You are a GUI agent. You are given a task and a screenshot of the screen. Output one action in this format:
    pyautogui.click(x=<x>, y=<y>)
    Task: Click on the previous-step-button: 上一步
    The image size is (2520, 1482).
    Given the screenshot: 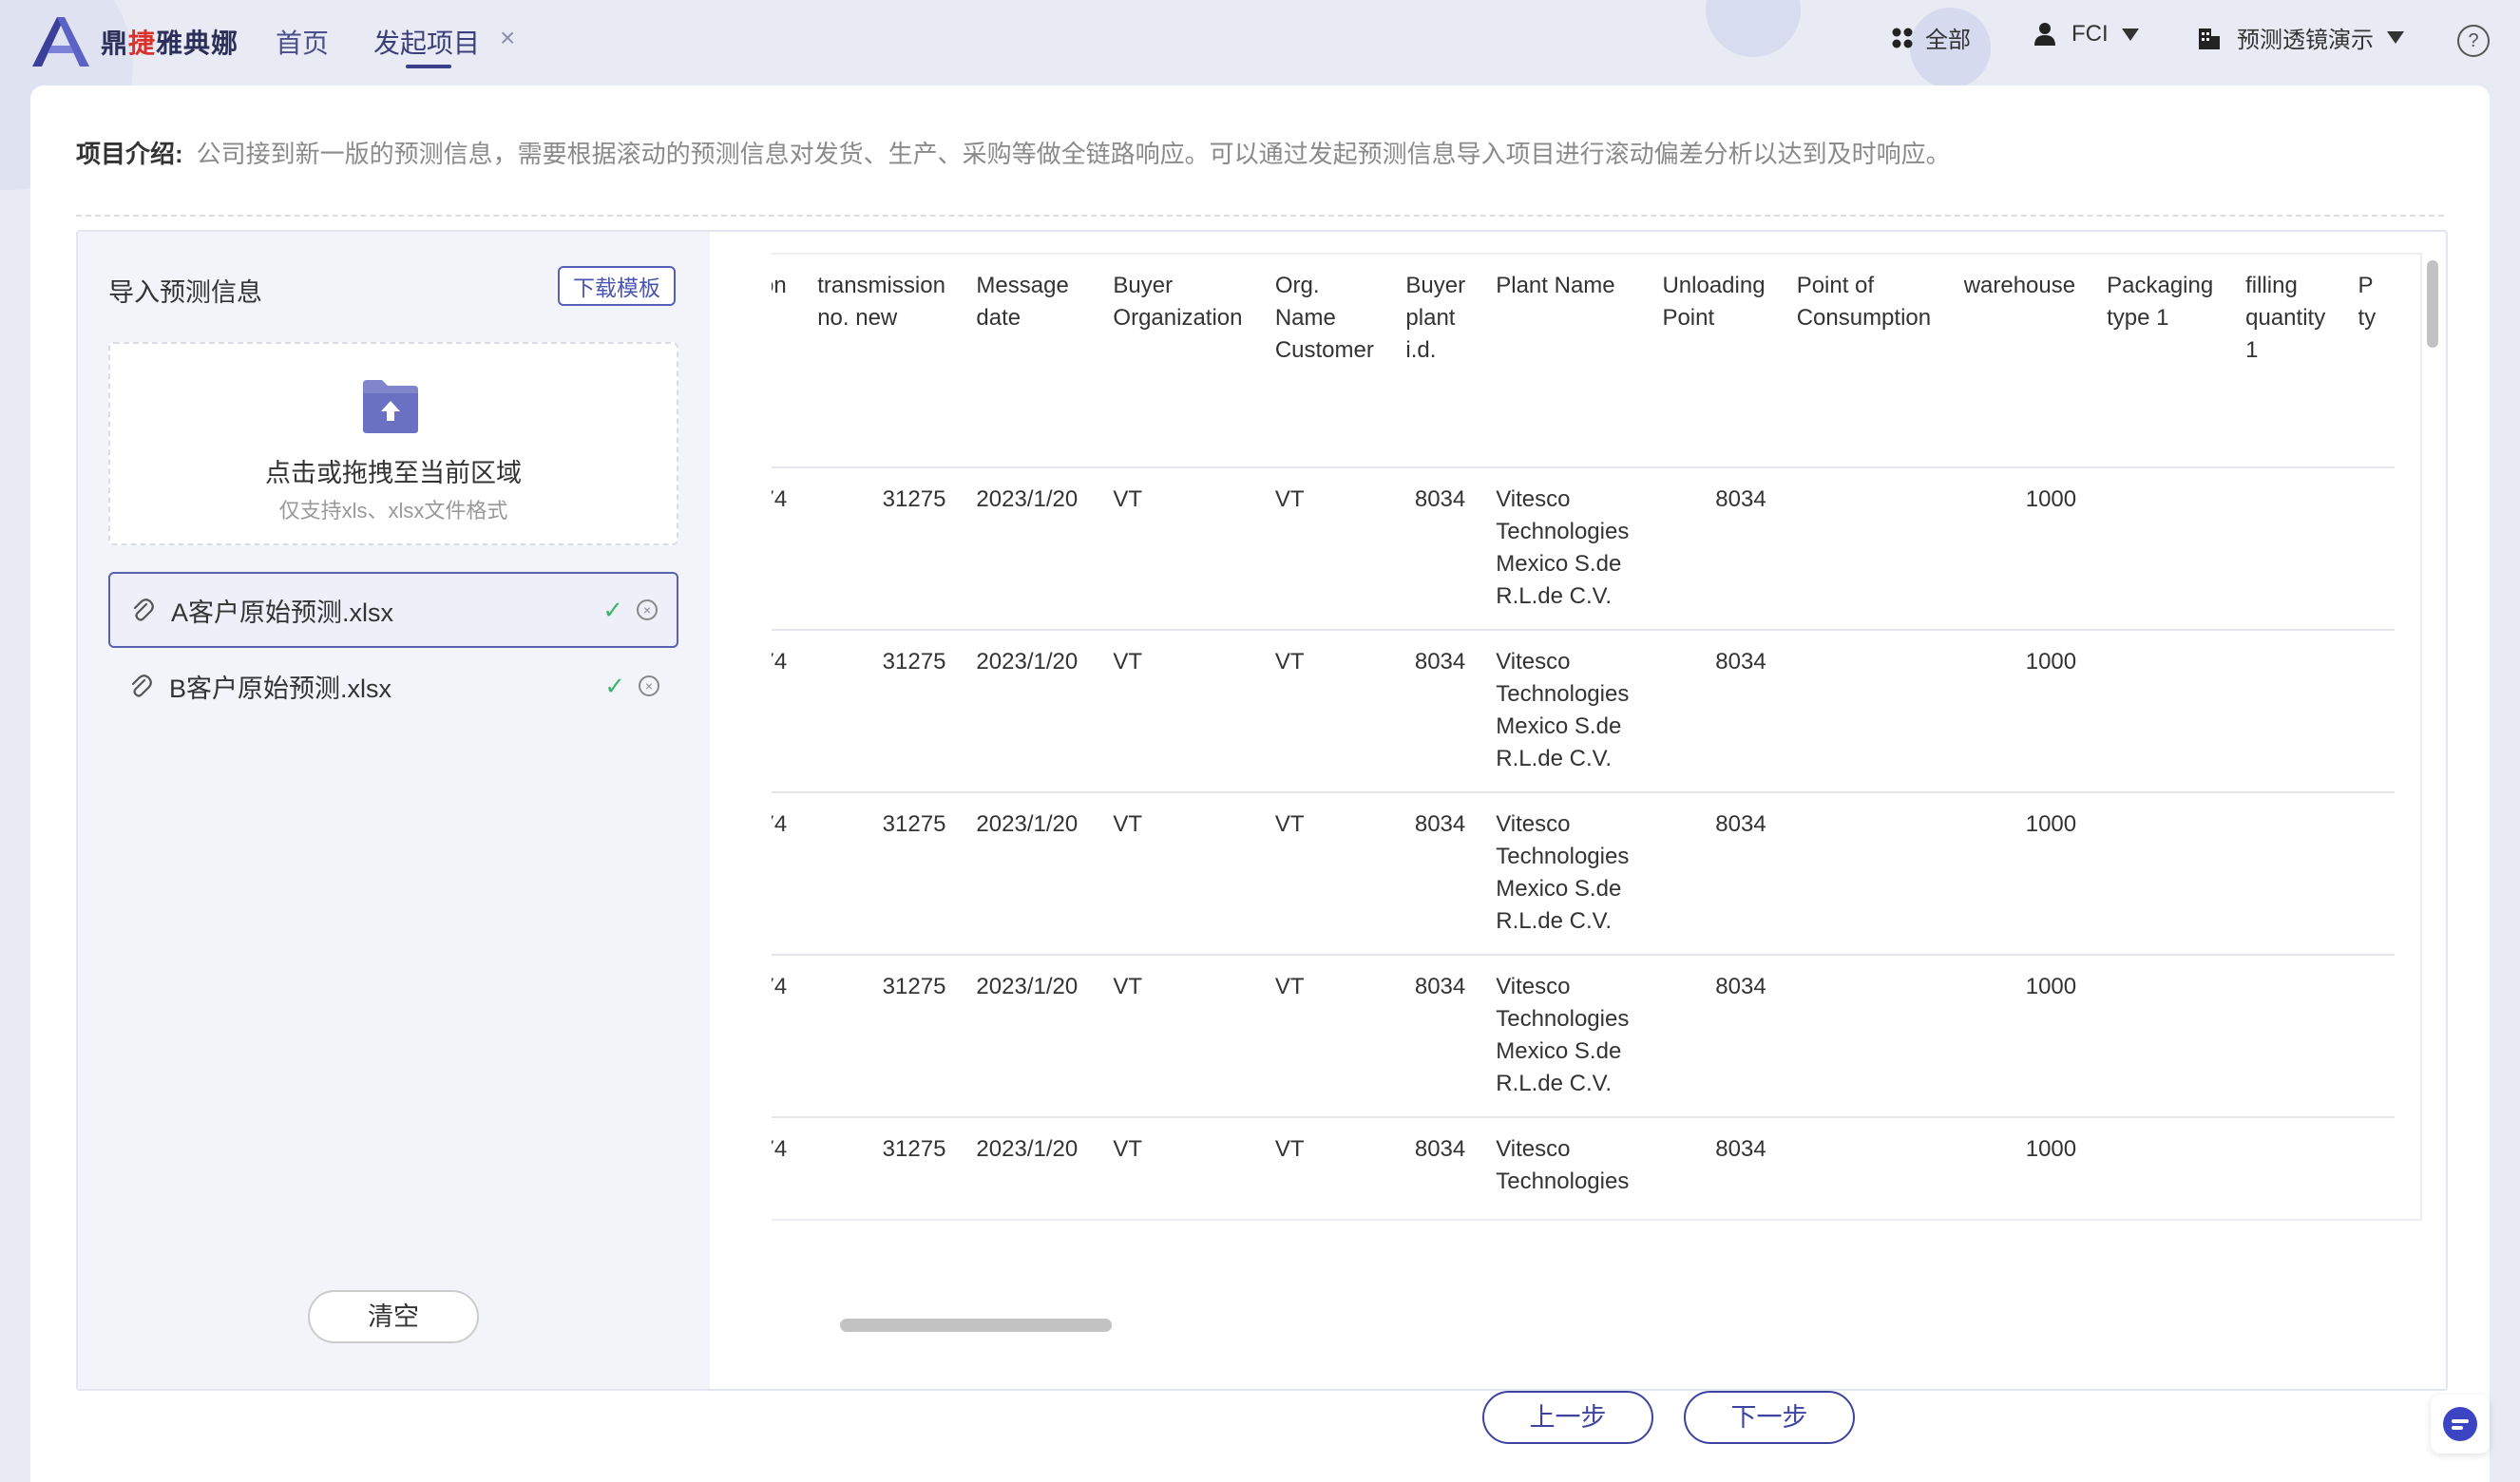 What is the action you would take?
    pyautogui.click(x=1567, y=1417)
    